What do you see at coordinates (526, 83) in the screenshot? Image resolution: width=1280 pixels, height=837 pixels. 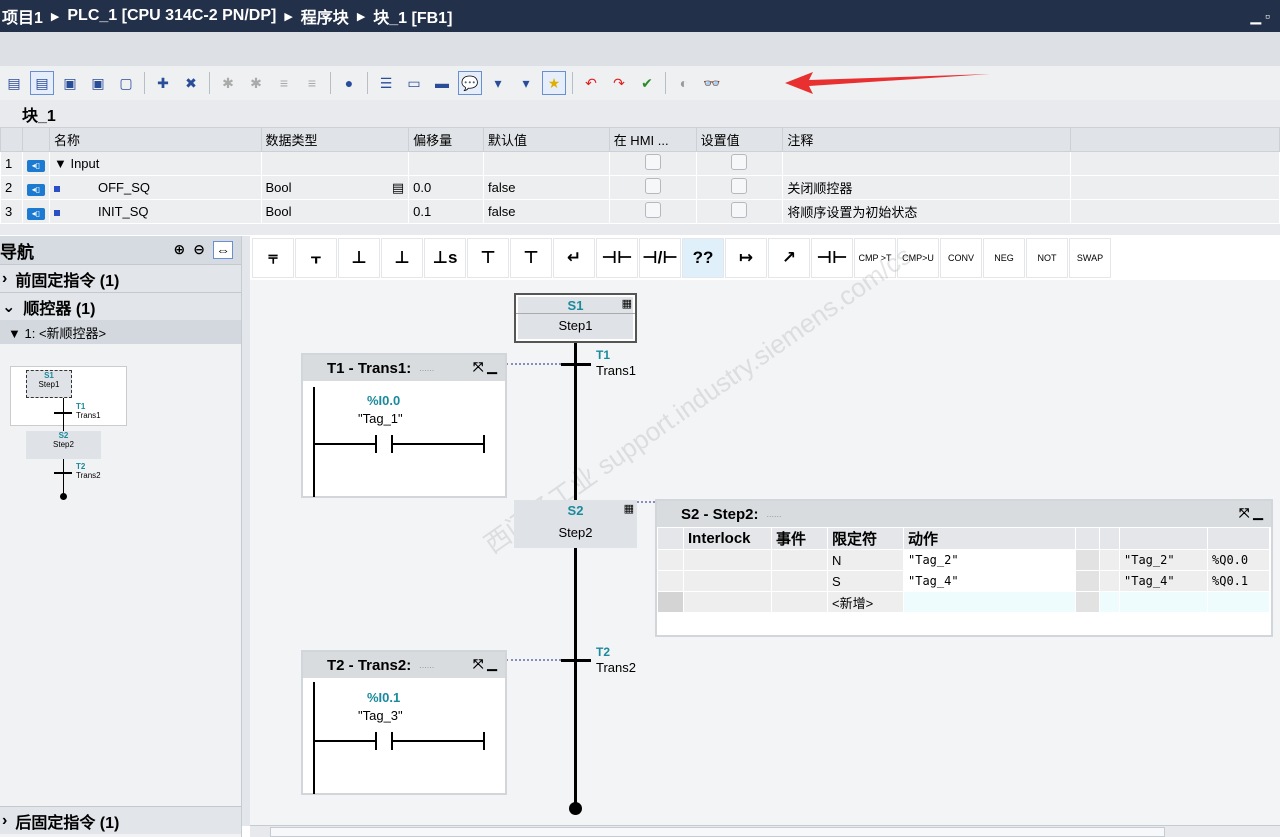 I see `toolbar-icon: ▾` at bounding box center [526, 83].